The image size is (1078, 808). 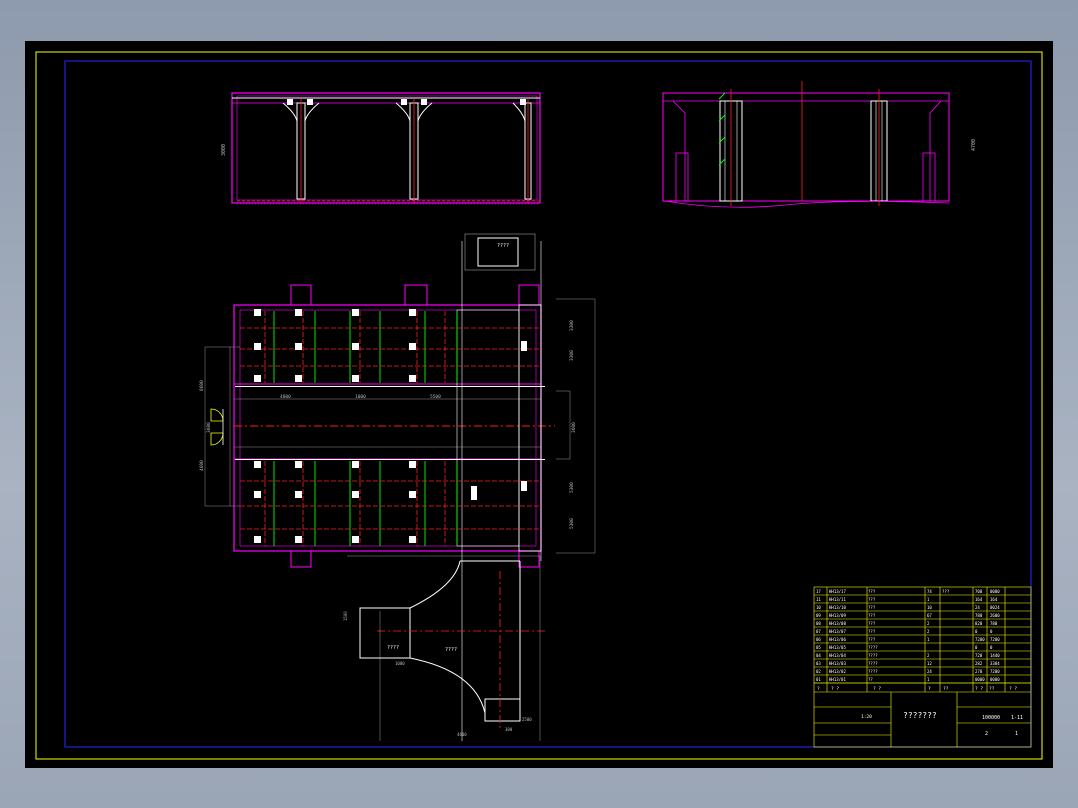 What do you see at coordinates (976, 647) in the screenshot?
I see `tb-cell-w1: 0` at bounding box center [976, 647].